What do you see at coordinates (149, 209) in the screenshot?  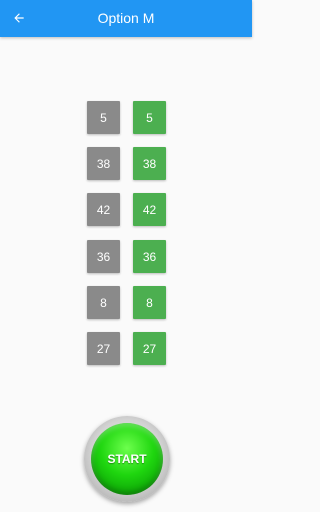 I see `right-number-tile: 42` at bounding box center [149, 209].